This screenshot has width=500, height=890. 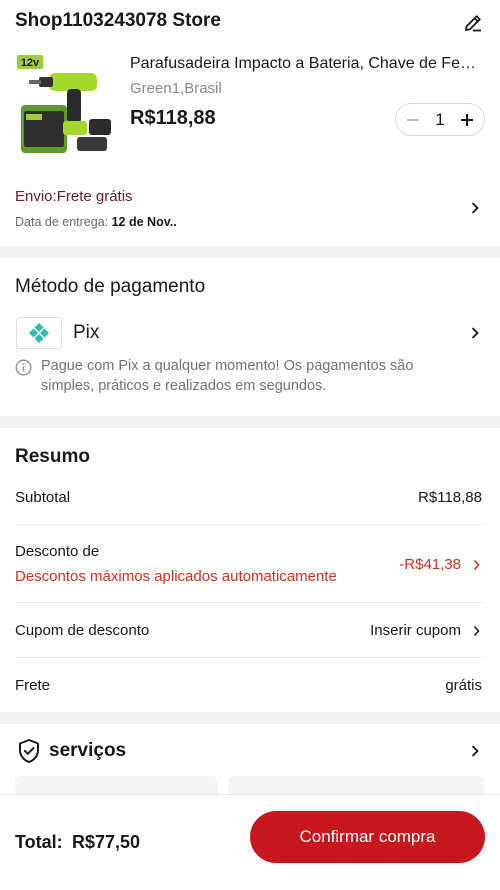 What do you see at coordinates (473, 23) in the screenshot?
I see `pencil-icon` at bounding box center [473, 23].